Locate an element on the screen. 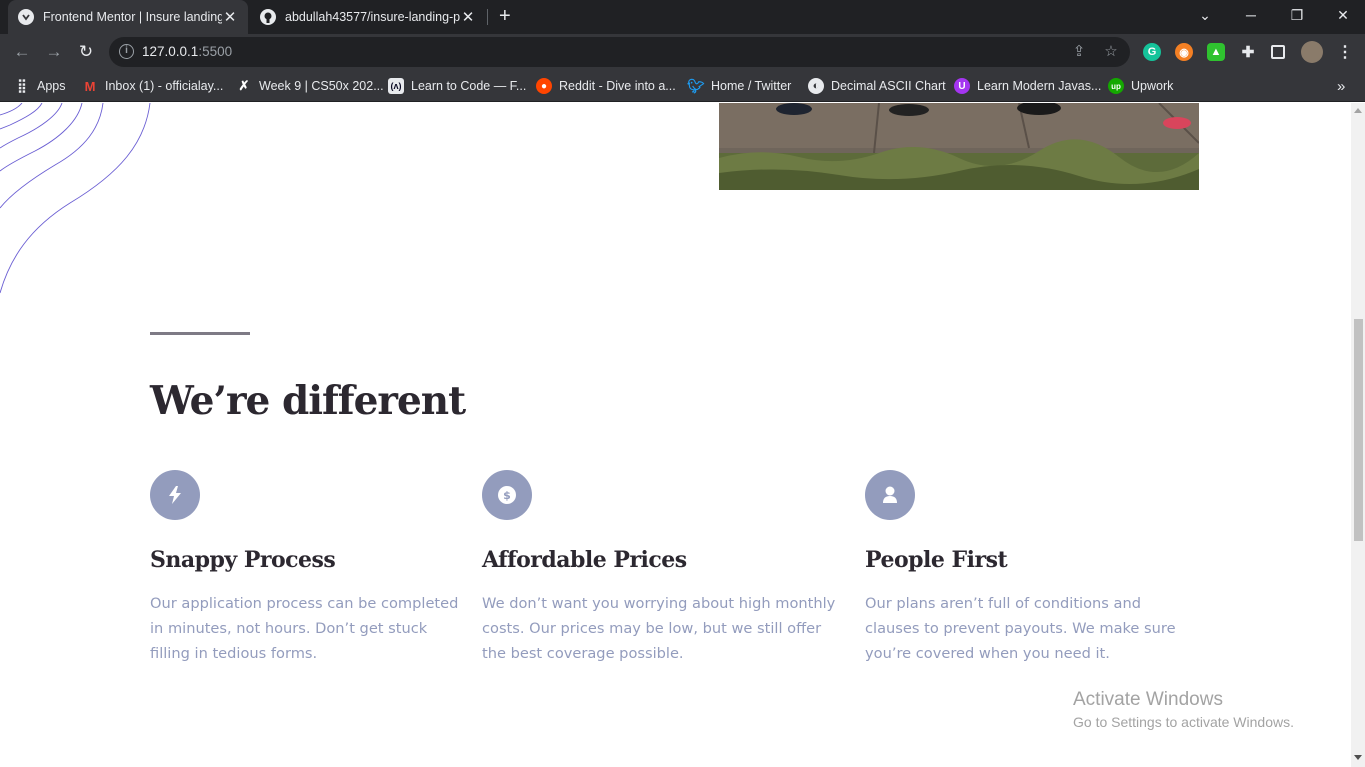 Image resolution: width=1365 pixels, height=767 pixels. bookmark-label: Decimal ASCII Chart is located at coordinates (888, 86).